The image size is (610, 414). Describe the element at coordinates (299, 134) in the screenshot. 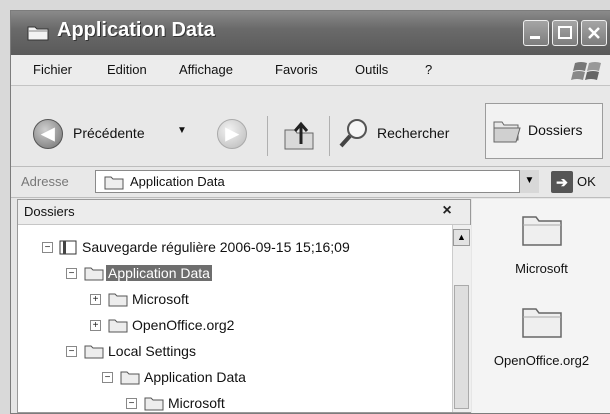

I see `up-folder-button` at that location.